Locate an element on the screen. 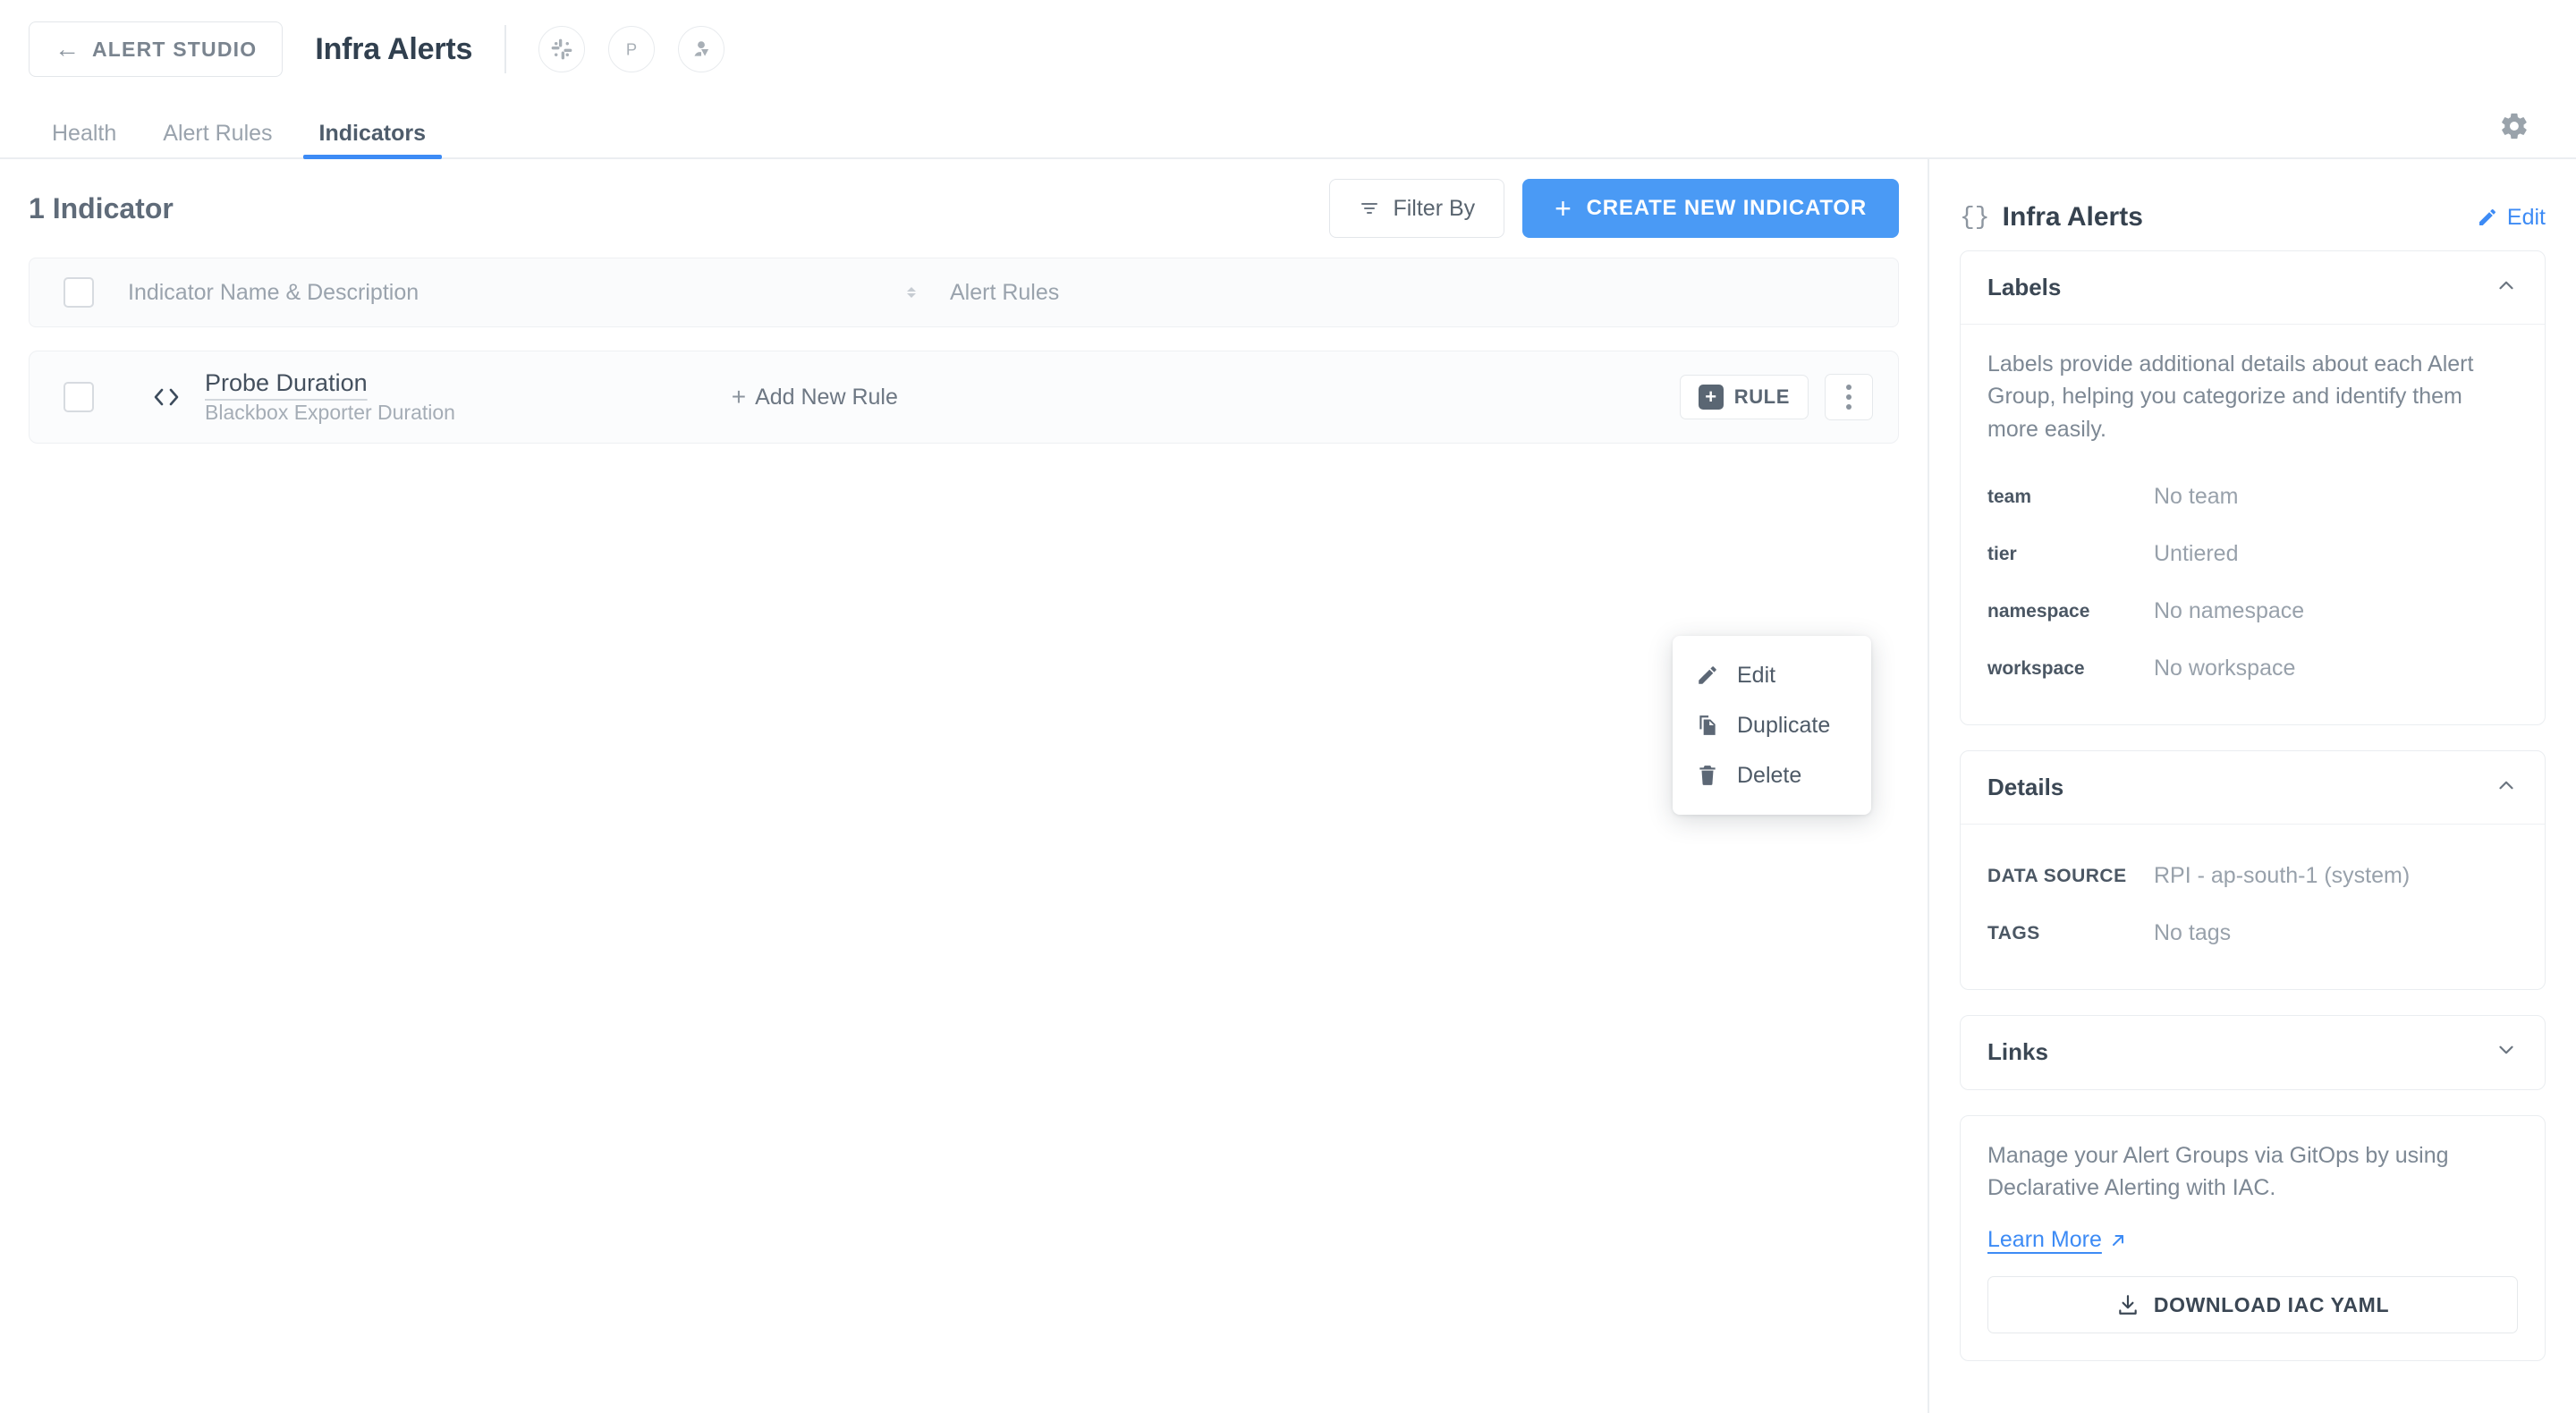  learn-more-link: Learn More is located at coordinates (2057, 1240).